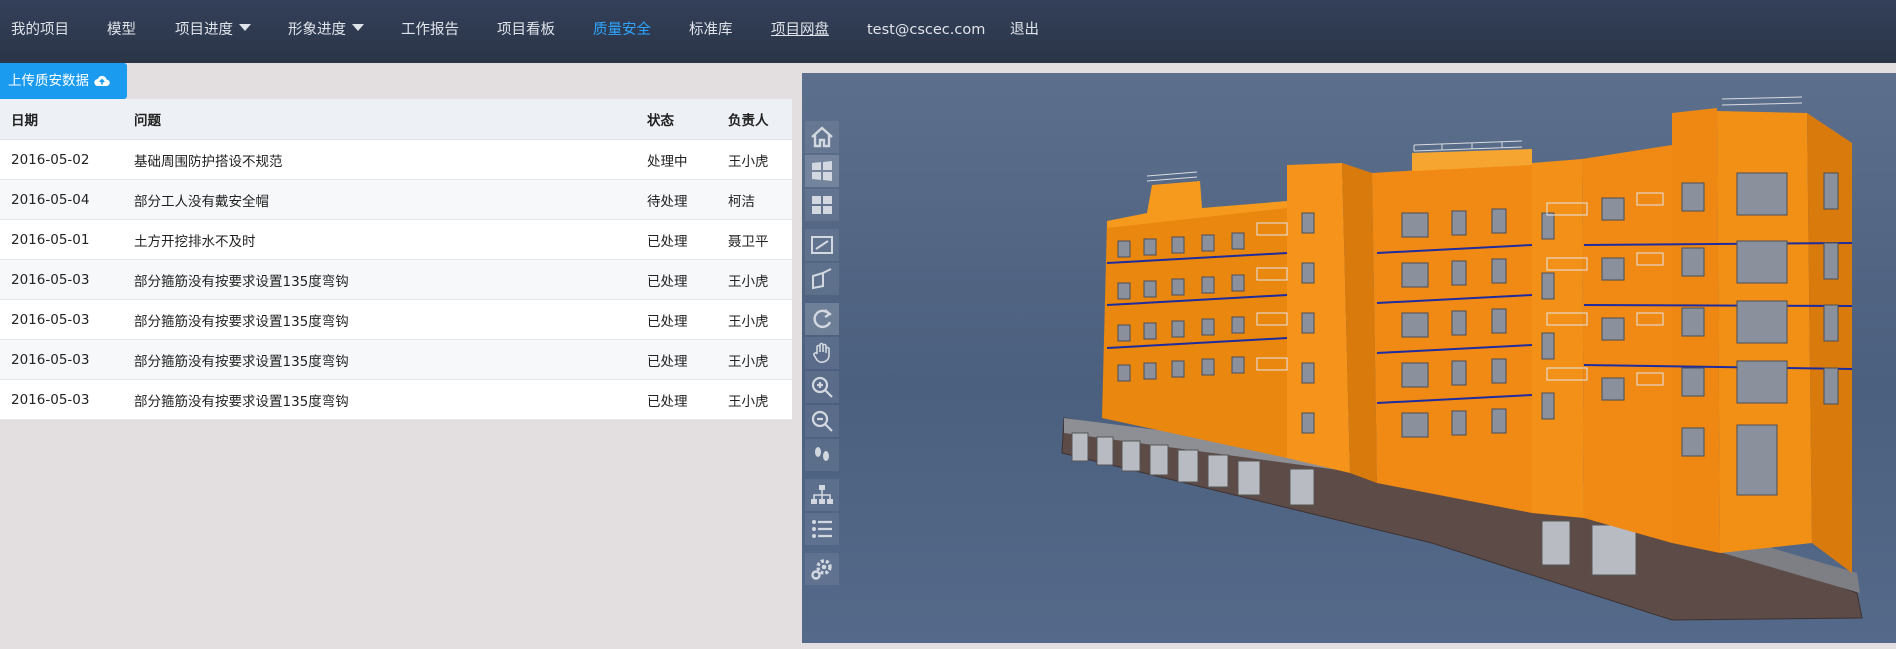 The width and height of the screenshot is (1896, 649). I want to click on zoom-out-icon, so click(822, 421).